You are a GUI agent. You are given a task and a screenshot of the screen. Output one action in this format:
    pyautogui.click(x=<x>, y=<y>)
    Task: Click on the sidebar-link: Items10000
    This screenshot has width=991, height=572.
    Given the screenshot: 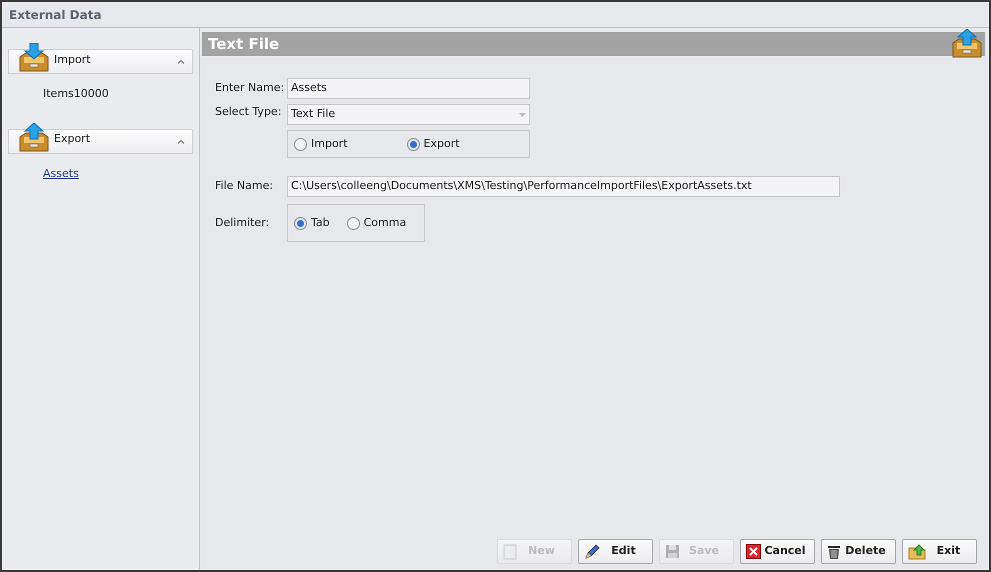 What is the action you would take?
    pyautogui.click(x=76, y=94)
    